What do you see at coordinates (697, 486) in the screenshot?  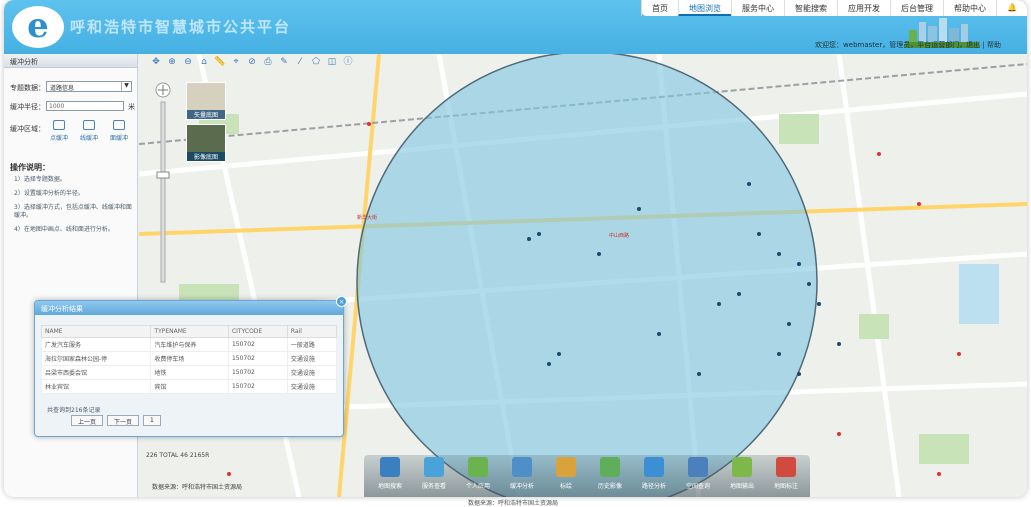 I see `dock-label: 空间查询` at bounding box center [697, 486].